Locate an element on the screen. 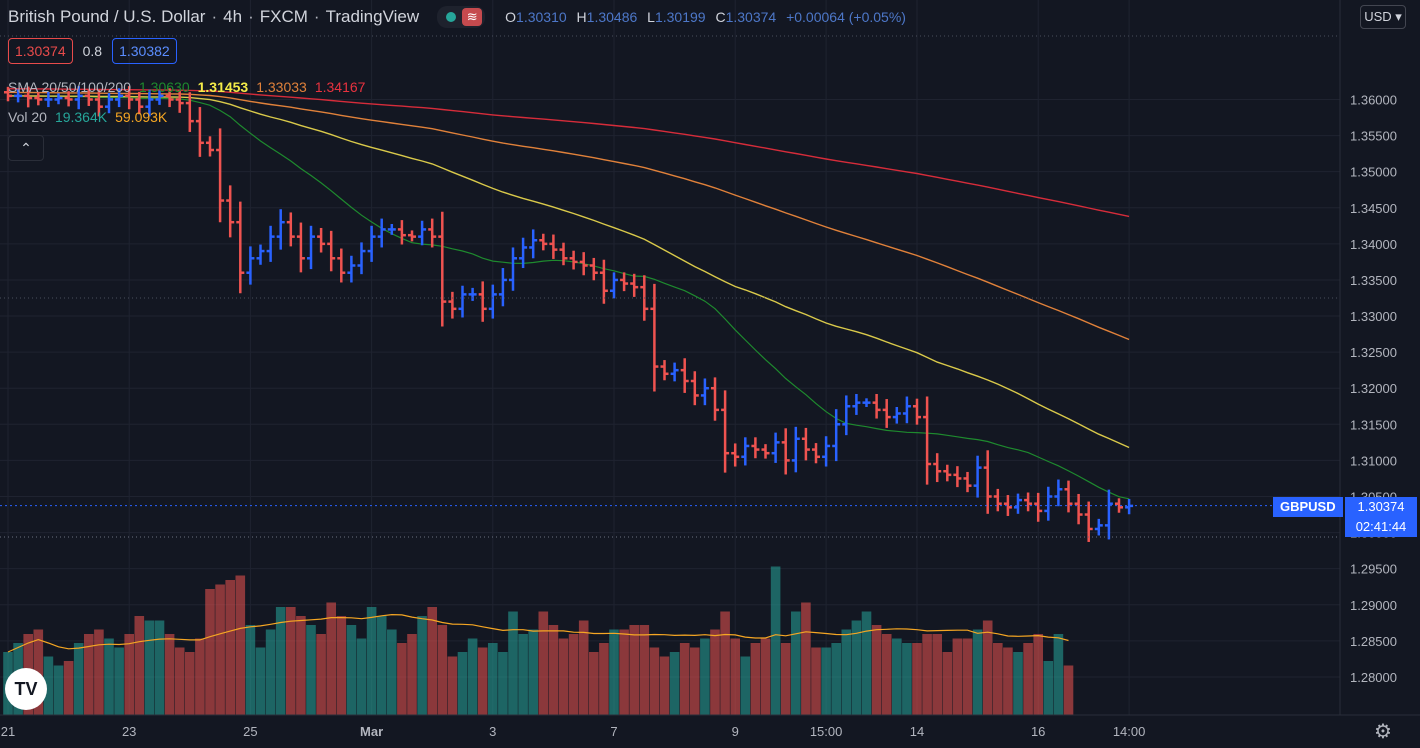 The width and height of the screenshot is (1420, 748). time-tick-label: 23 is located at coordinates (129, 731).